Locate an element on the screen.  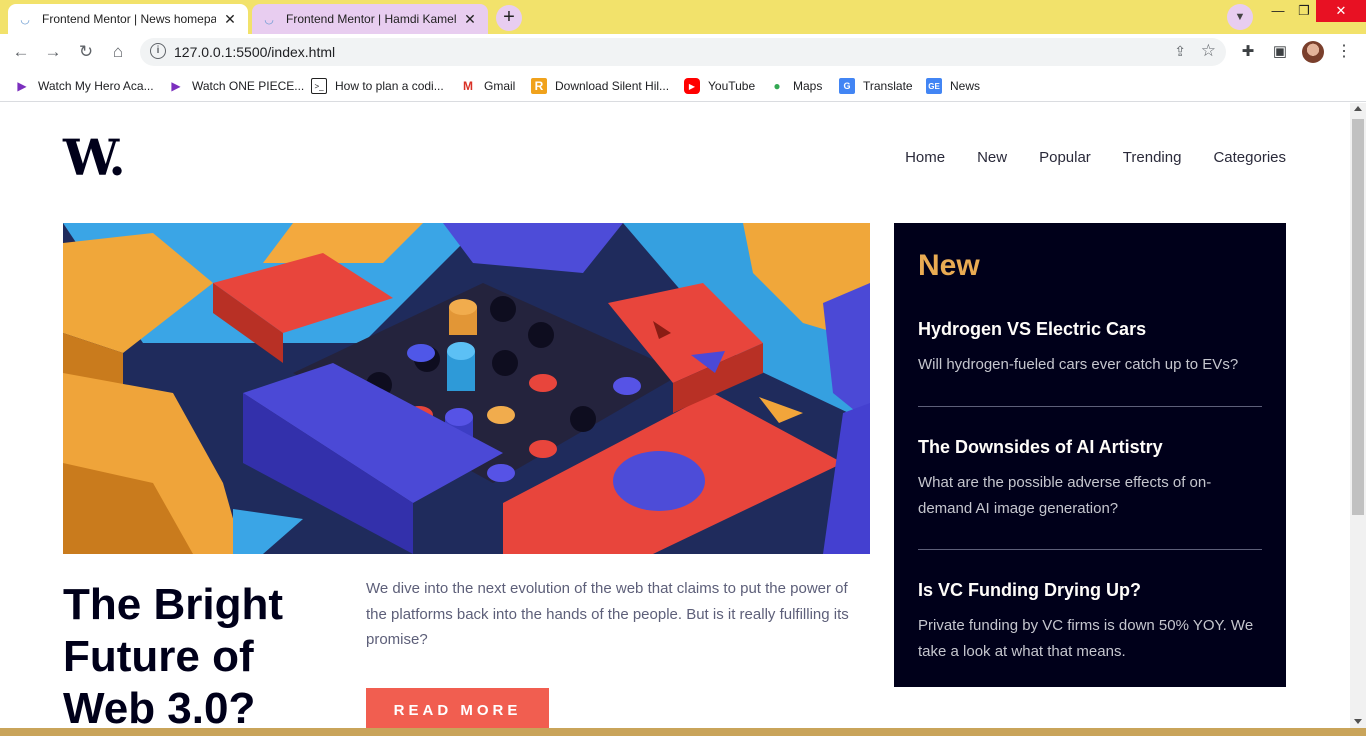
nav-home: Home is located at coordinates (925, 157).